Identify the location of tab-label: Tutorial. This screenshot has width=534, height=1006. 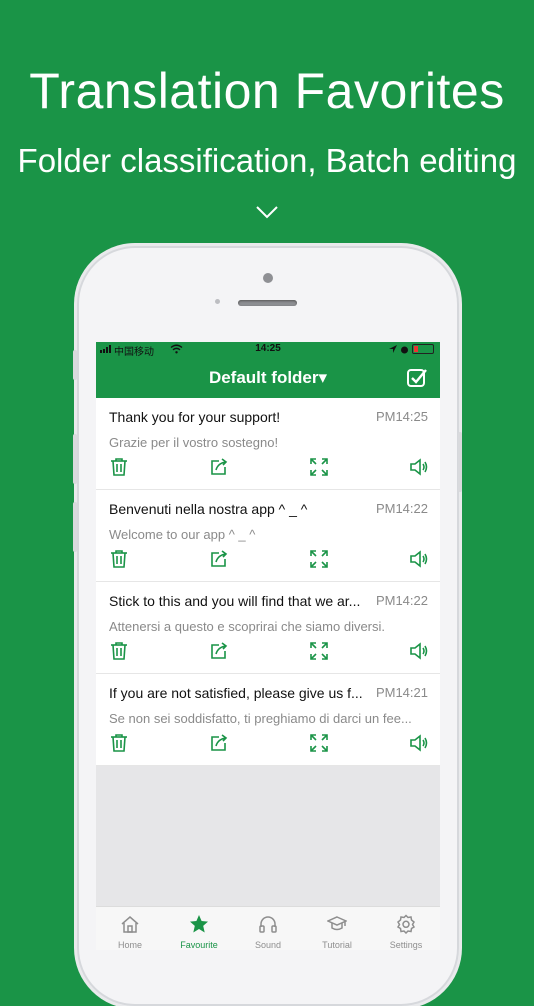
(337, 945).